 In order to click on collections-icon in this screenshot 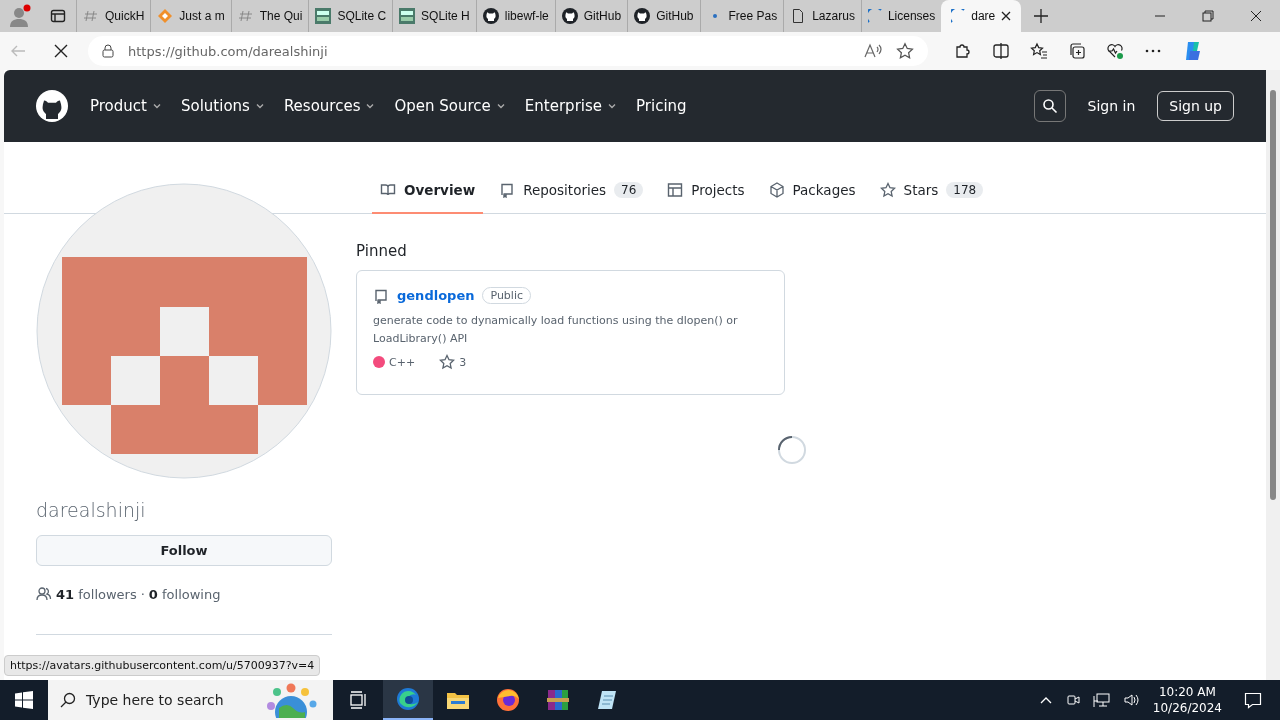, I will do `click(1077, 51)`.